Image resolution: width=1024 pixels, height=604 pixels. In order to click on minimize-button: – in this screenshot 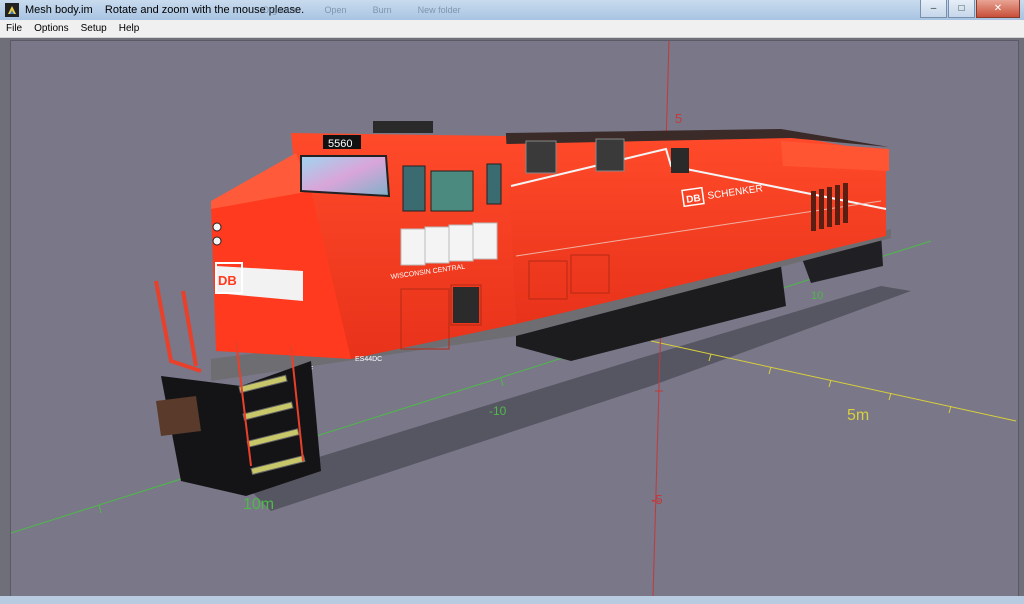, I will do `click(933, 9)`.